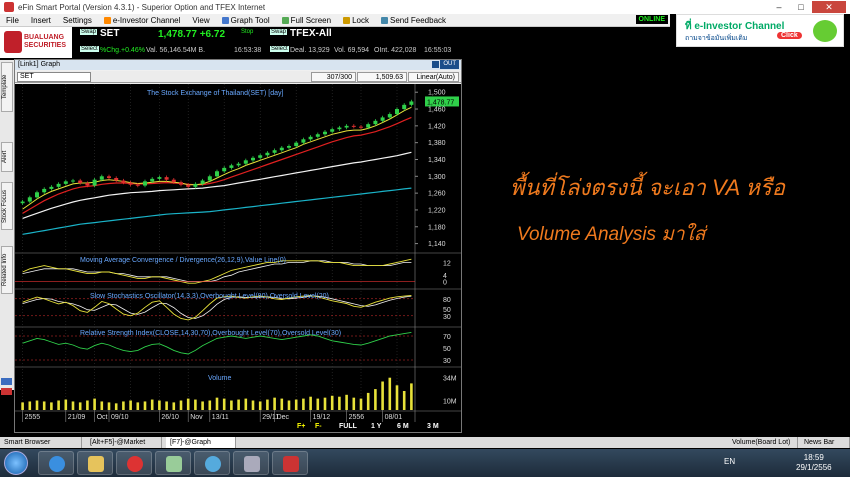  I want to click on save-icon, so click(6, 381).